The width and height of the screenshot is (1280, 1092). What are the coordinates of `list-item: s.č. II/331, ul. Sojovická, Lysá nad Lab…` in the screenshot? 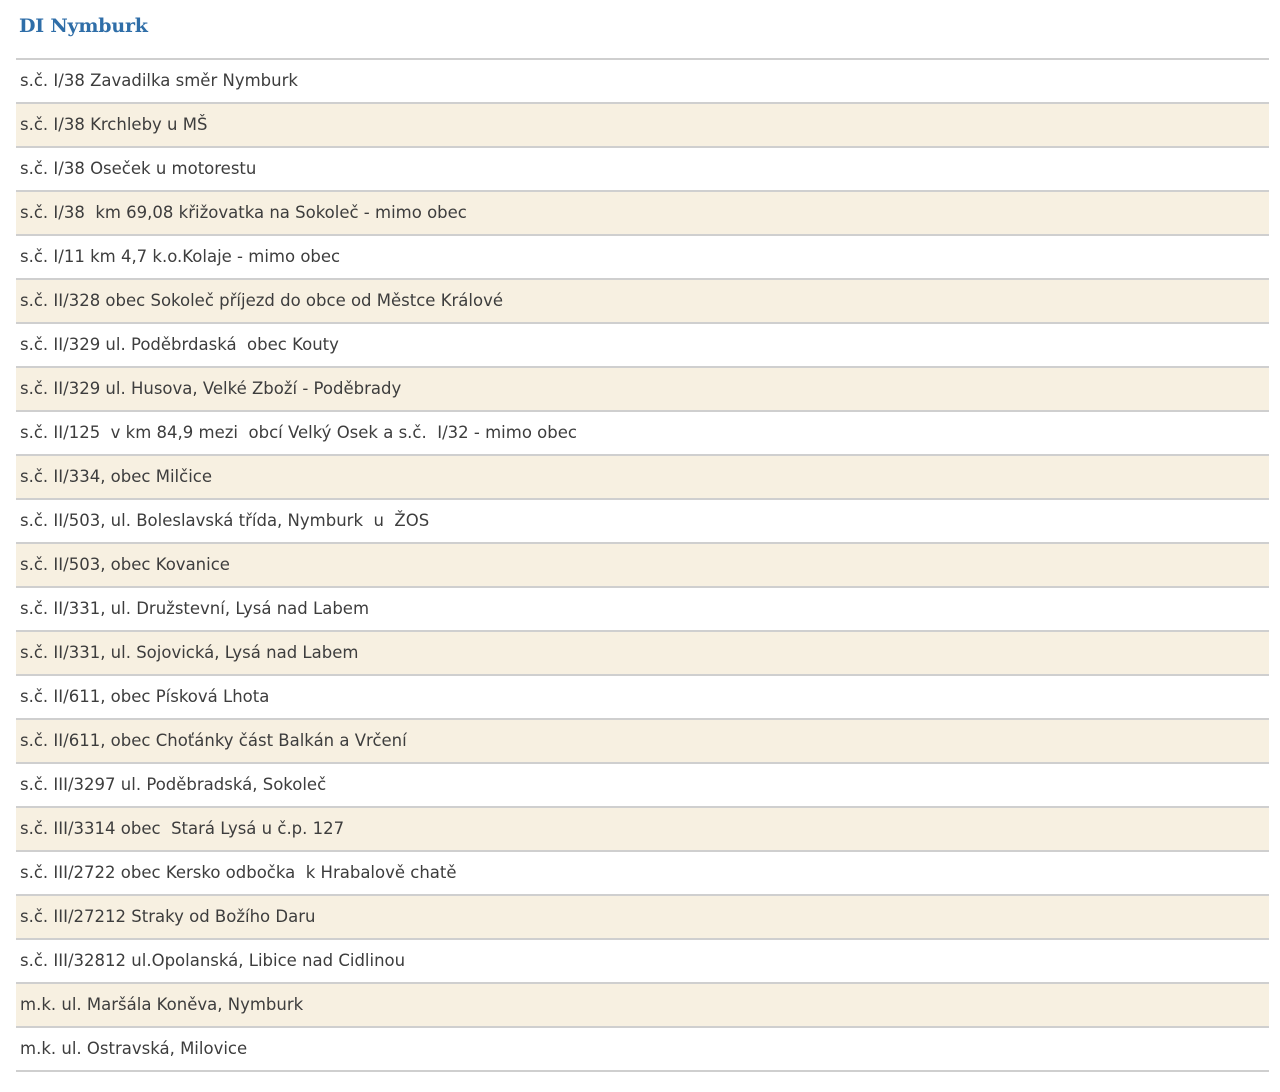 It's located at (642, 654).